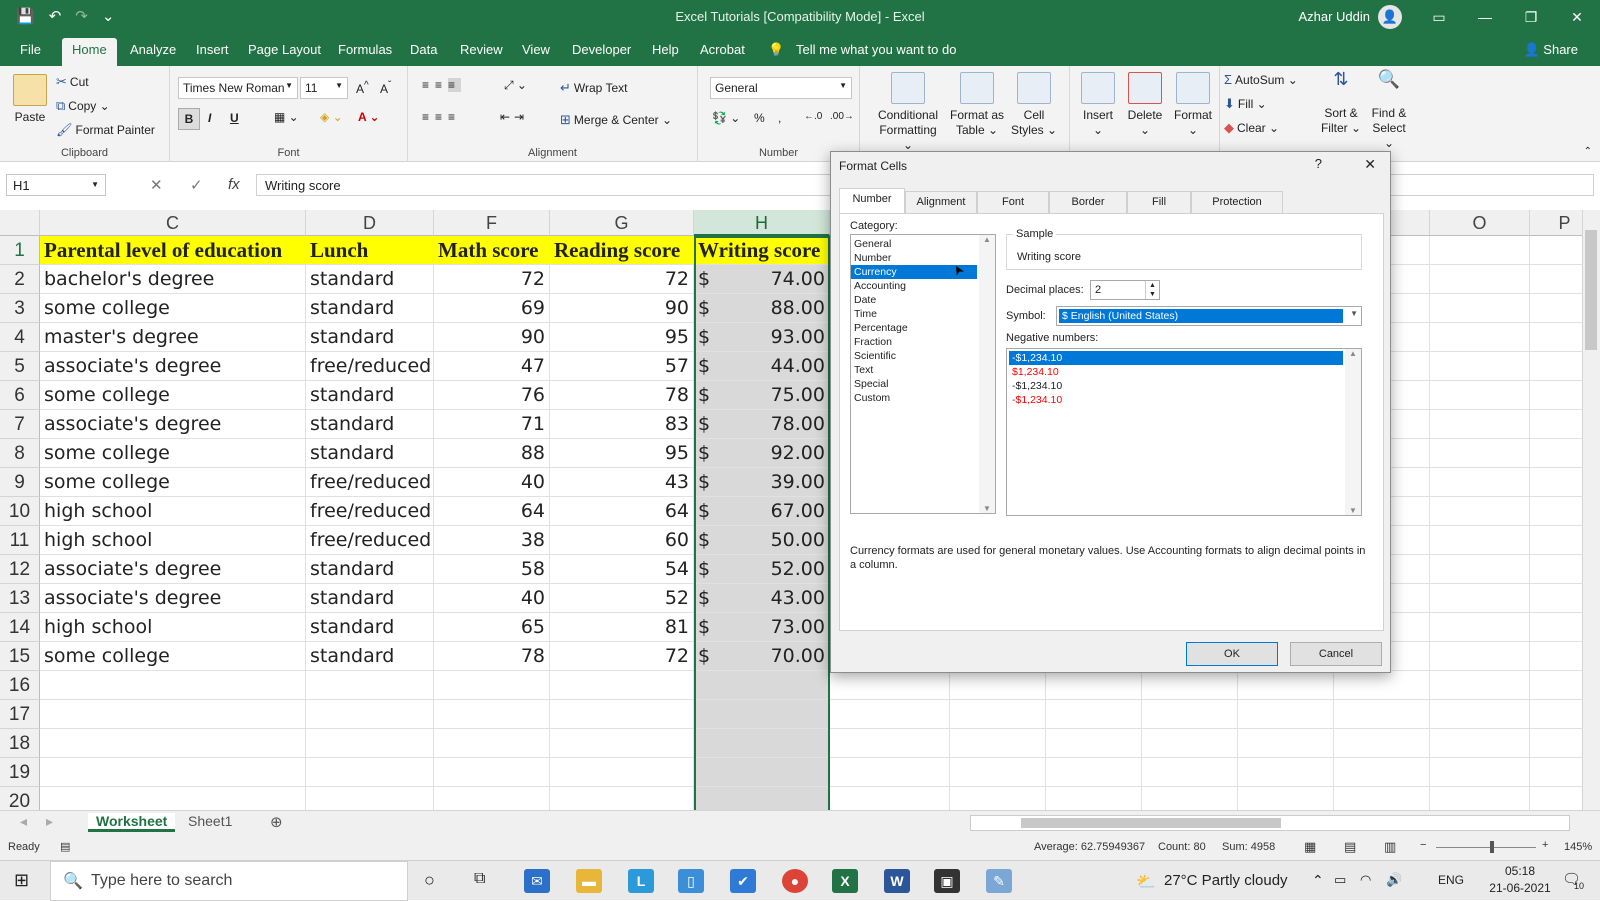 The image size is (1600, 901). Describe the element at coordinates (762, 250) in the screenshot. I see `table-cell: Writing score` at that location.